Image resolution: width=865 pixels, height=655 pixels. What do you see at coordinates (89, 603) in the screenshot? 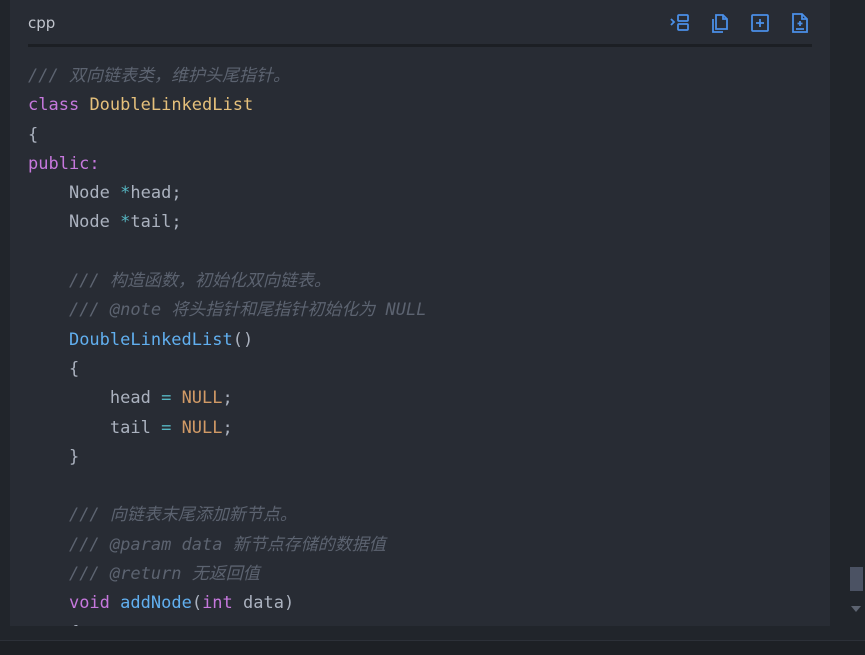
I see `code-token: void` at bounding box center [89, 603].